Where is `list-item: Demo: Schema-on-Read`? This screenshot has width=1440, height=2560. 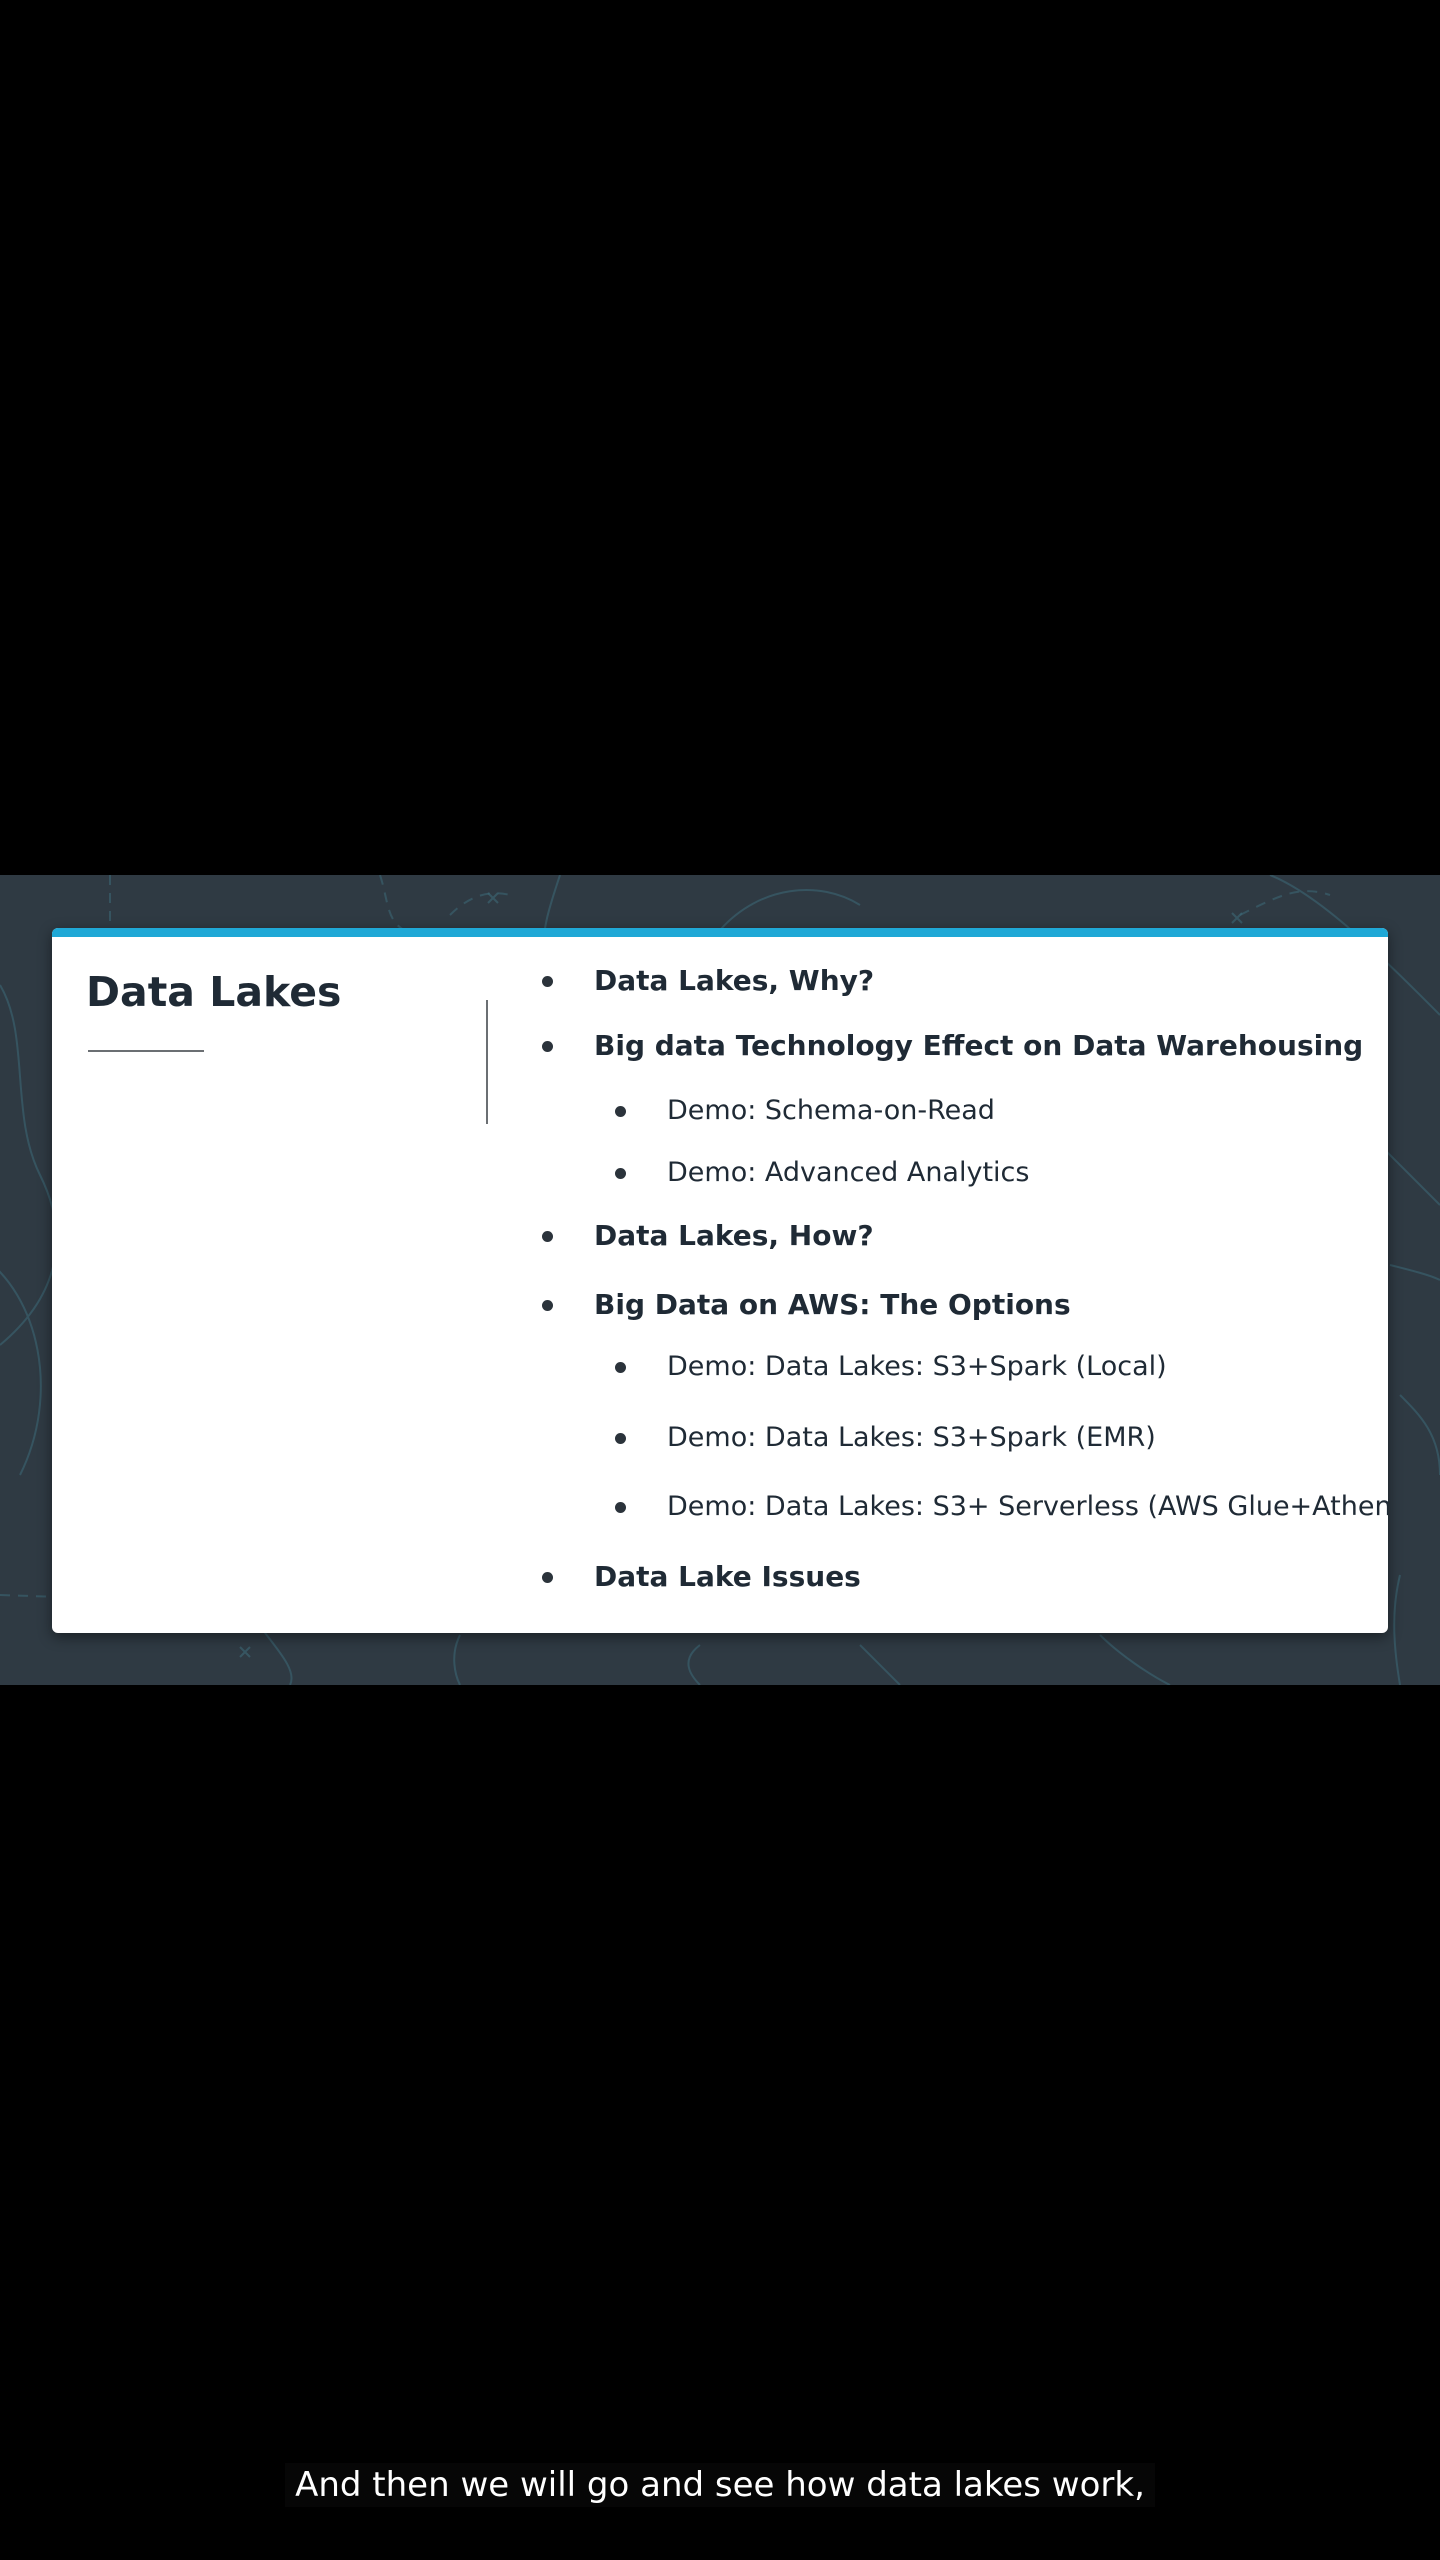
list-item: Demo: Schema-on-Read is located at coordinates (805, 1110).